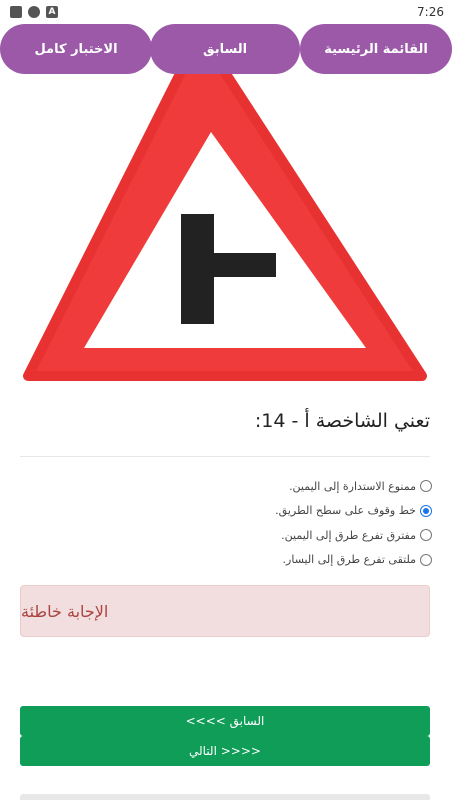 This screenshot has height=800, width=452. What do you see at coordinates (52, 12) in the screenshot?
I see `a-icon: A` at bounding box center [52, 12].